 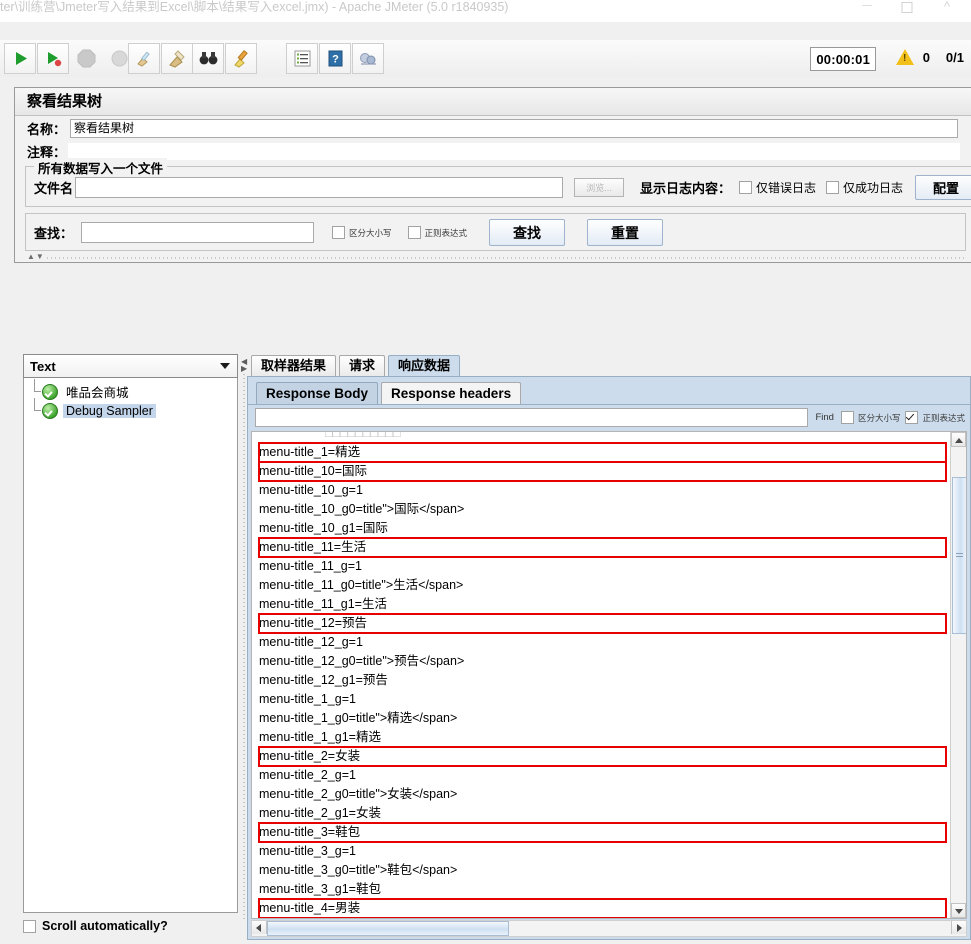 I want to click on stop-icon, so click(x=86, y=58).